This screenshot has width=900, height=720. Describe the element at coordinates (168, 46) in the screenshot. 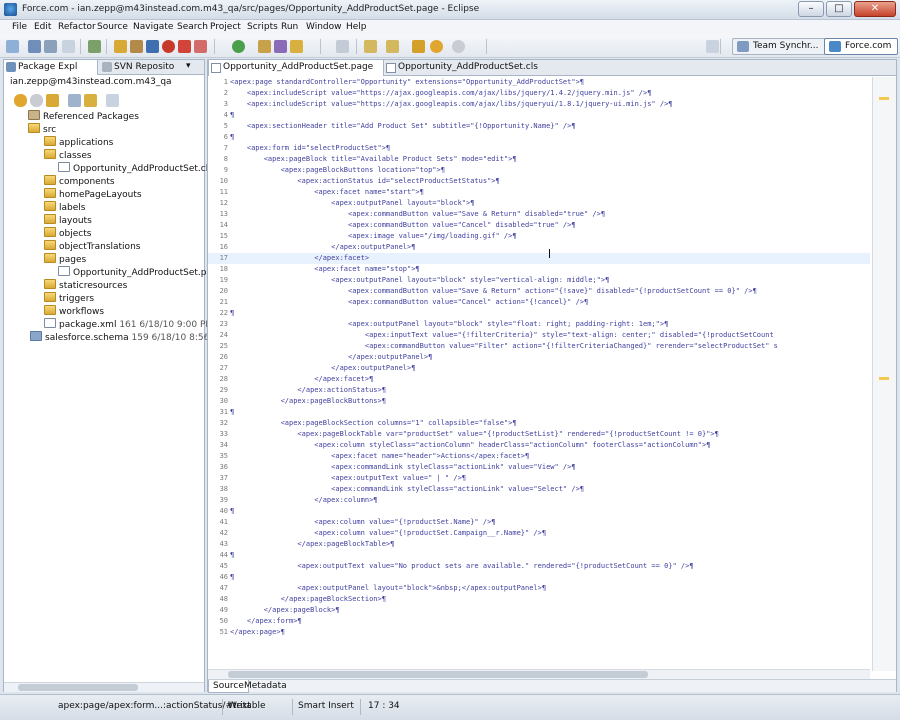

I see `stop-icon` at that location.